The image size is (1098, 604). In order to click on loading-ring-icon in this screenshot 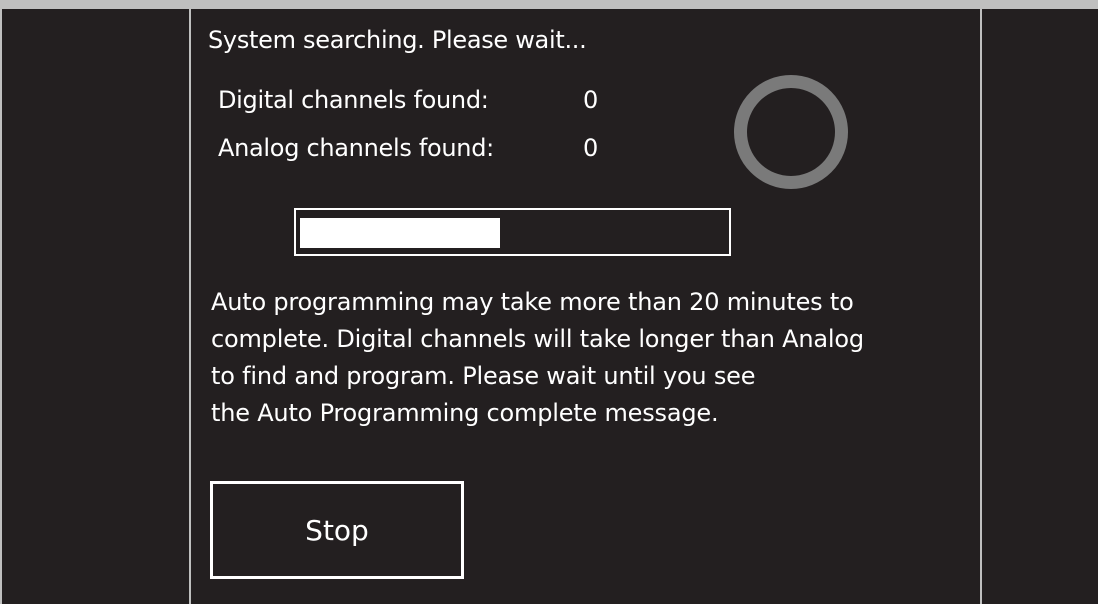, I will do `click(791, 132)`.